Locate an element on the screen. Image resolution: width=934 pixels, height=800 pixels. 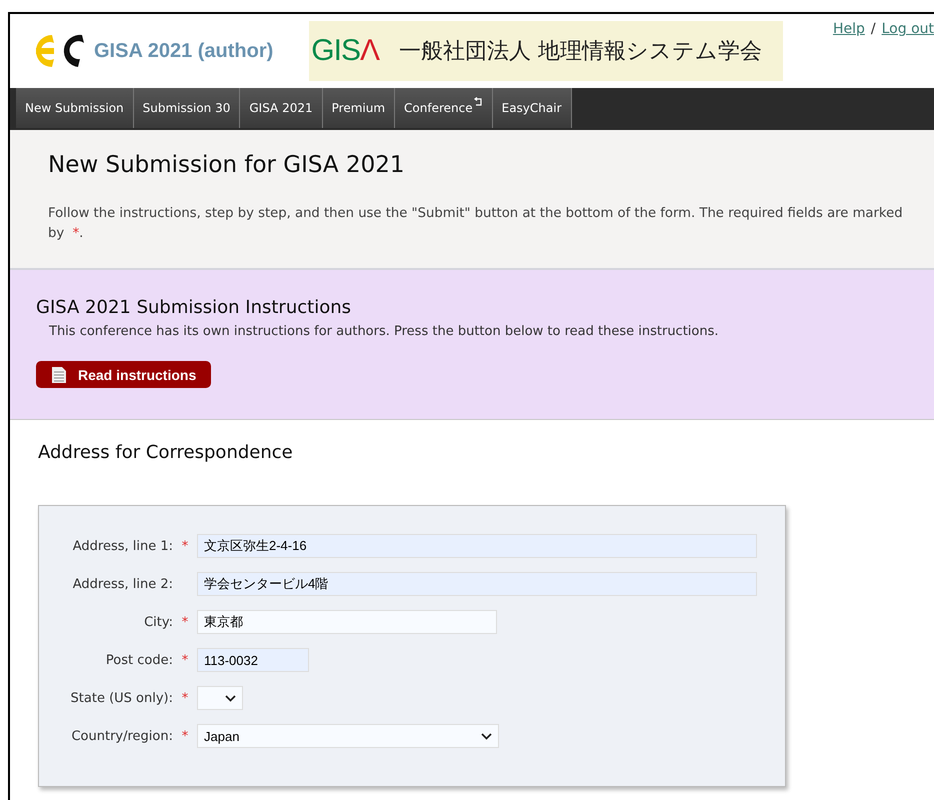
nav-tab: Premium is located at coordinates (359, 108).